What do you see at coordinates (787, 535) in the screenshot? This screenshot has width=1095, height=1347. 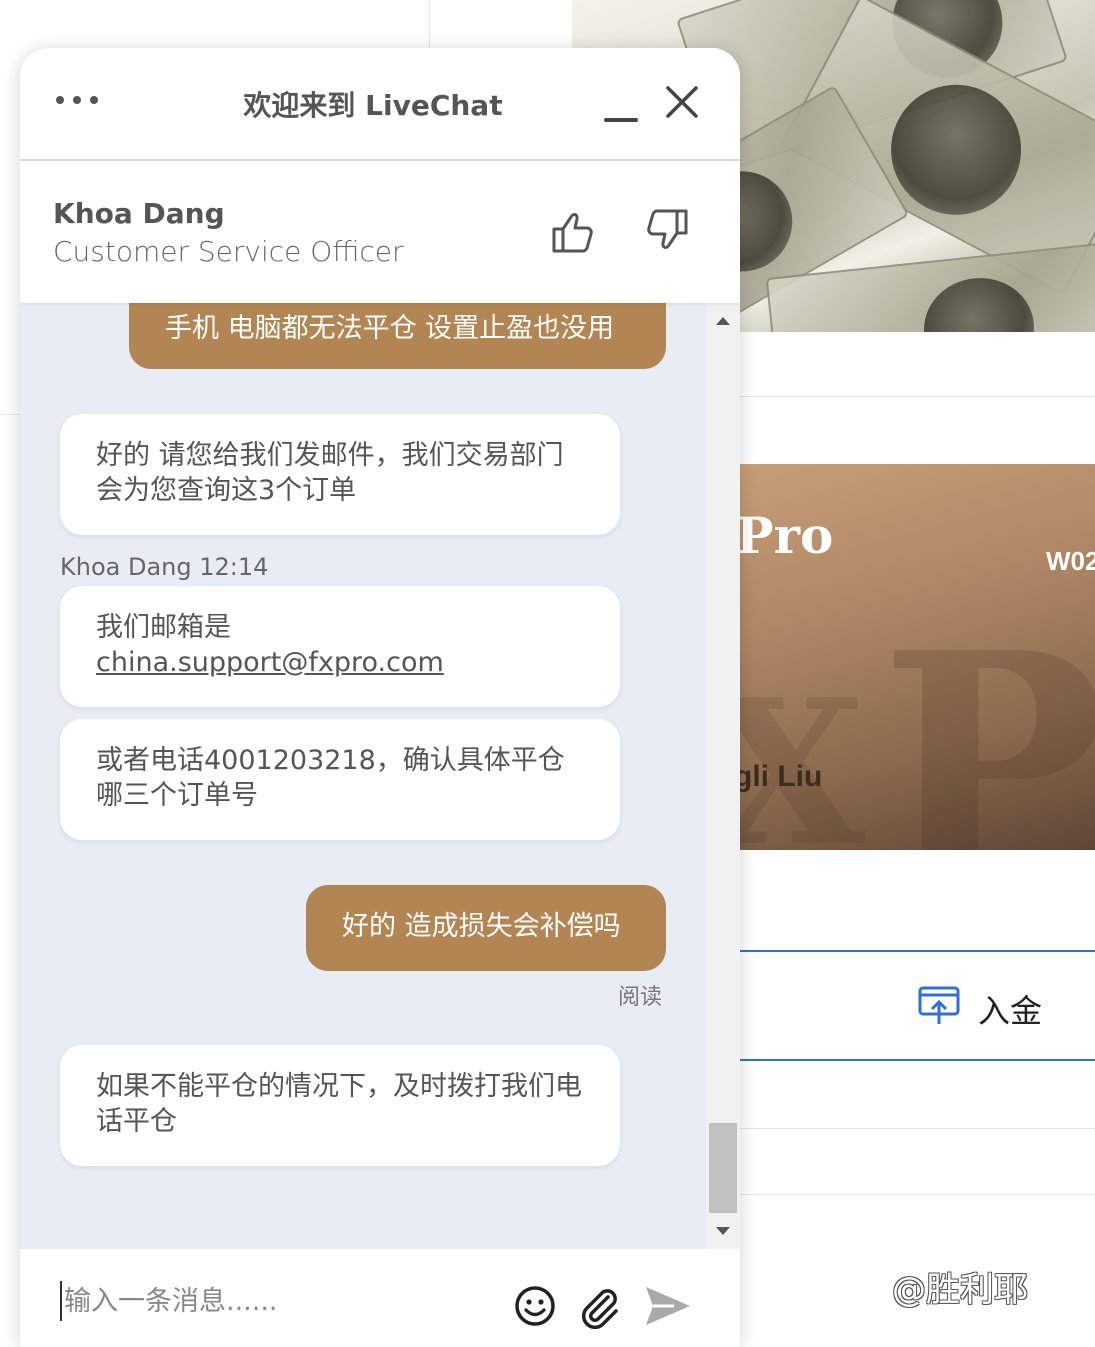 I see `card-brand: Pro` at bounding box center [787, 535].